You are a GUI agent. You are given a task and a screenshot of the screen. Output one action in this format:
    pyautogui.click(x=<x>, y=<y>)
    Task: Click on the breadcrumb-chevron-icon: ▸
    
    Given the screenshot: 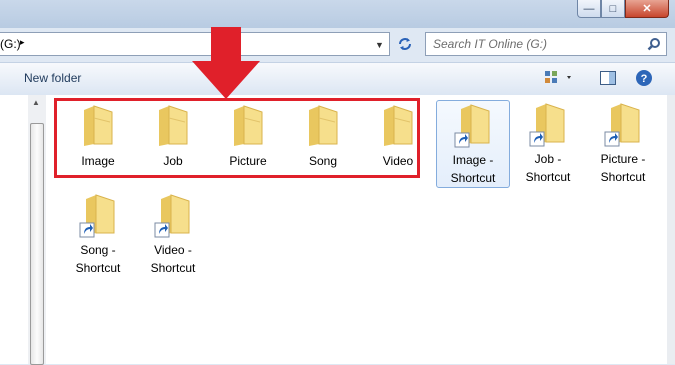 What is the action you would take?
    pyautogui.click(x=22, y=42)
    